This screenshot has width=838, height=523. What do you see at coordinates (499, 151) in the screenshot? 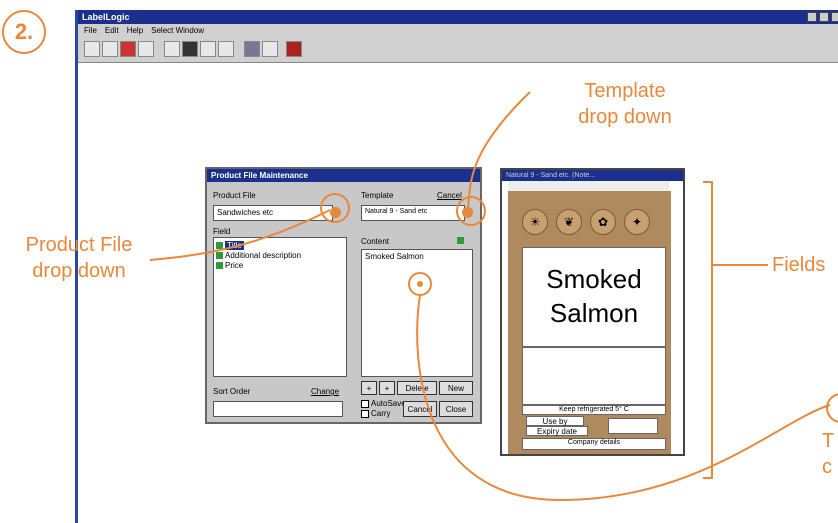
I see `template-callout-line` at bounding box center [499, 151].